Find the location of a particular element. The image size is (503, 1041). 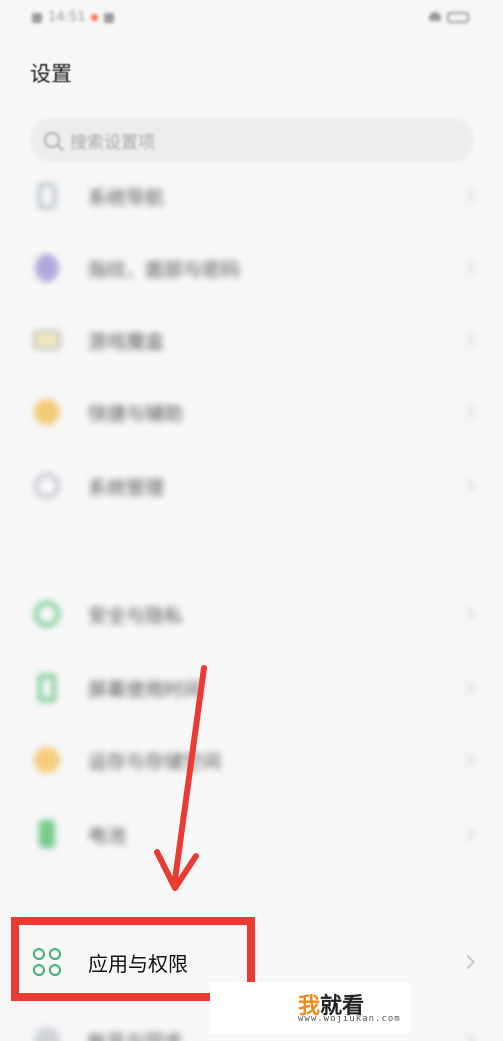

search-input: 搜索设置项 is located at coordinates (252, 140).